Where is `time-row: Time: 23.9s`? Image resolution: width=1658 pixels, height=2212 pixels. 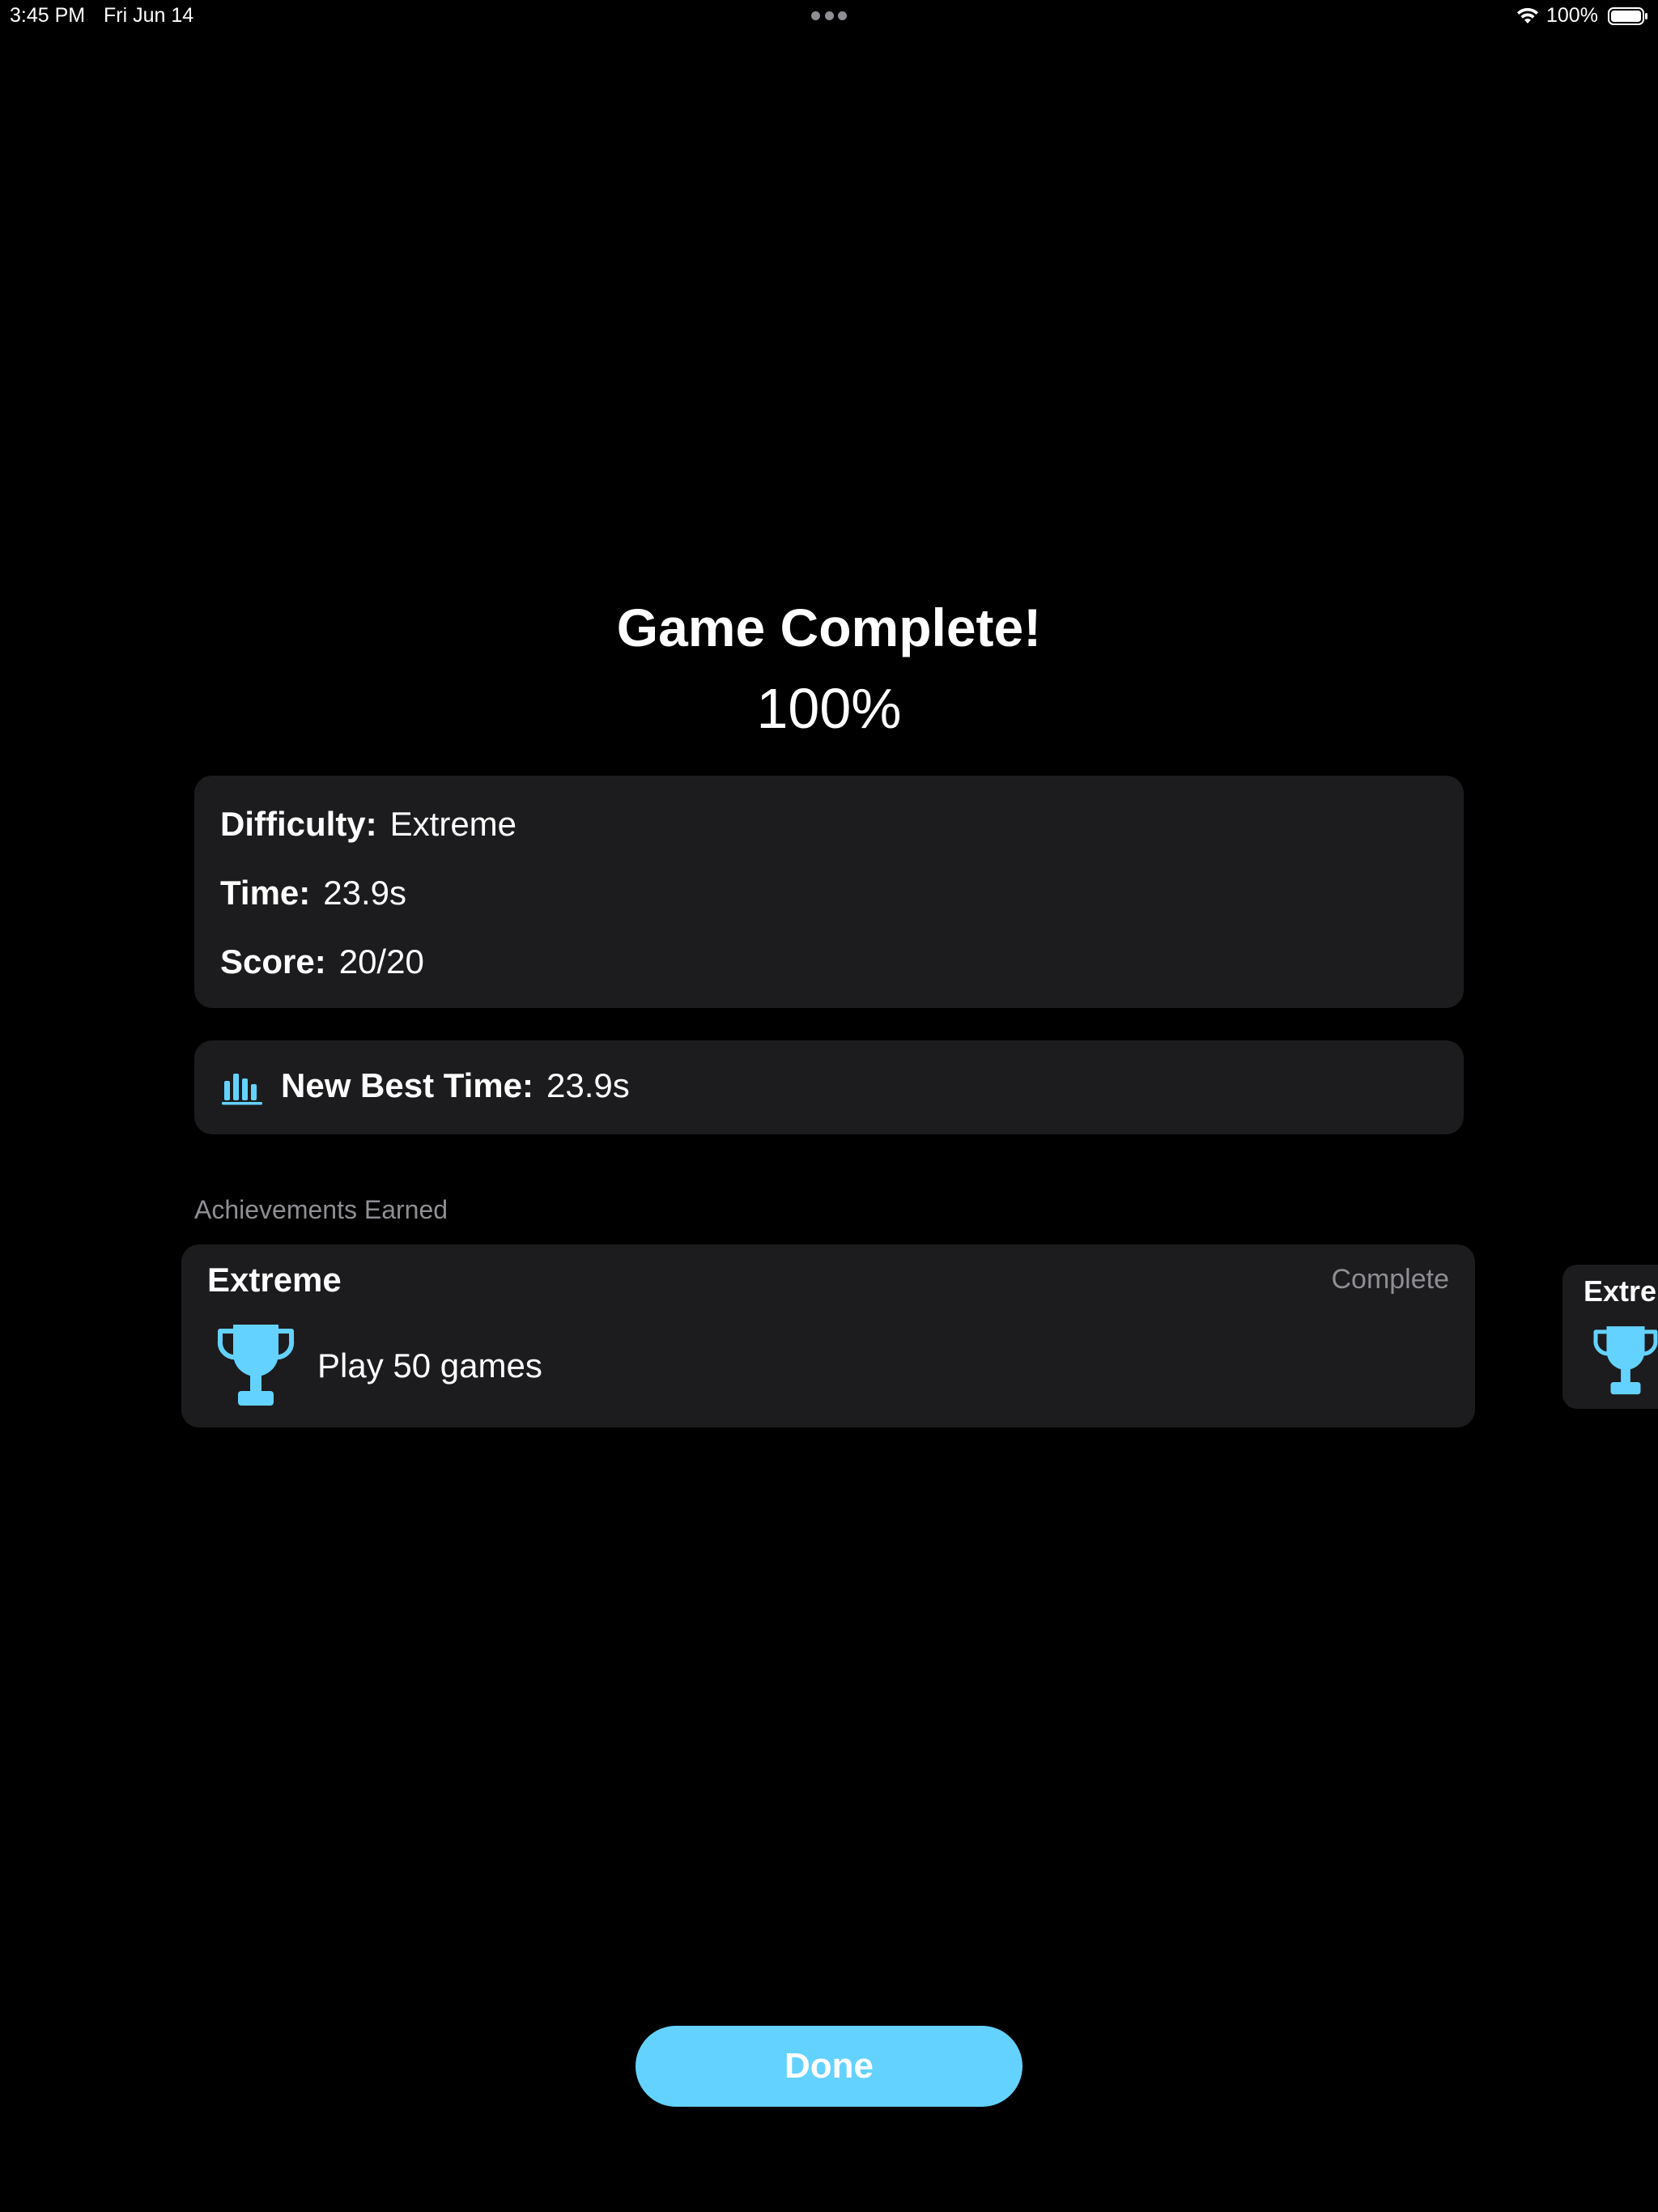 time-row: Time: 23.9s is located at coordinates (313, 893).